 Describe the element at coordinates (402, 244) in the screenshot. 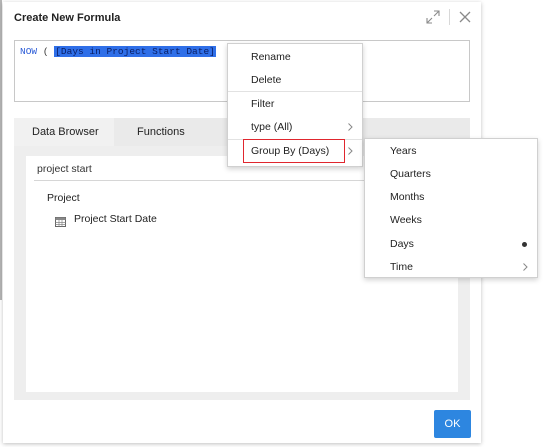

I see `submenu-item-label: Days` at that location.